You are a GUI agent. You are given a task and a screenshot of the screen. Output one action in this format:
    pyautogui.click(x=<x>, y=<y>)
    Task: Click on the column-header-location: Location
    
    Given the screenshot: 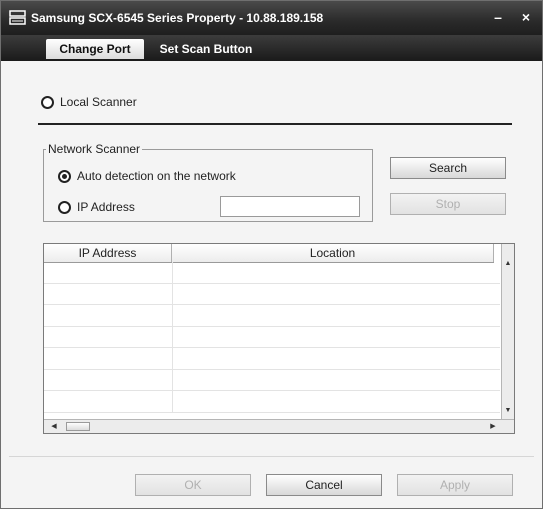 What is the action you would take?
    pyautogui.click(x=333, y=253)
    